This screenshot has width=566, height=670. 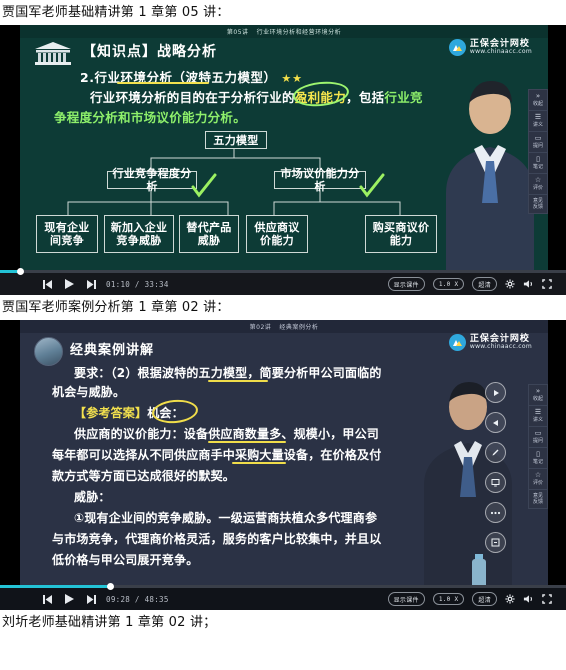 I want to click on caption-video-3: 刘圻老师基础精讲第 1 章第 02 讲；, so click(x=109, y=622).